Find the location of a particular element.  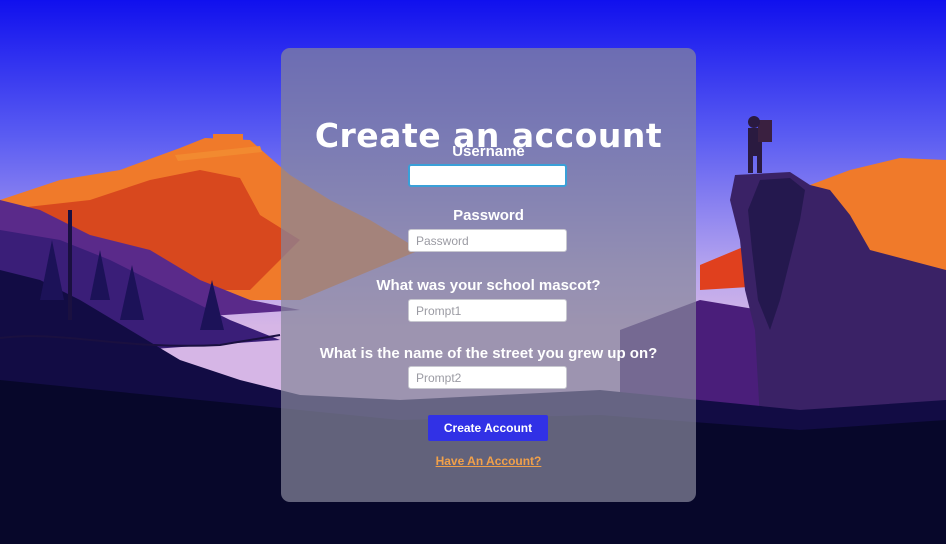

prompt1-label: What was your school mascot? is located at coordinates (488, 285).